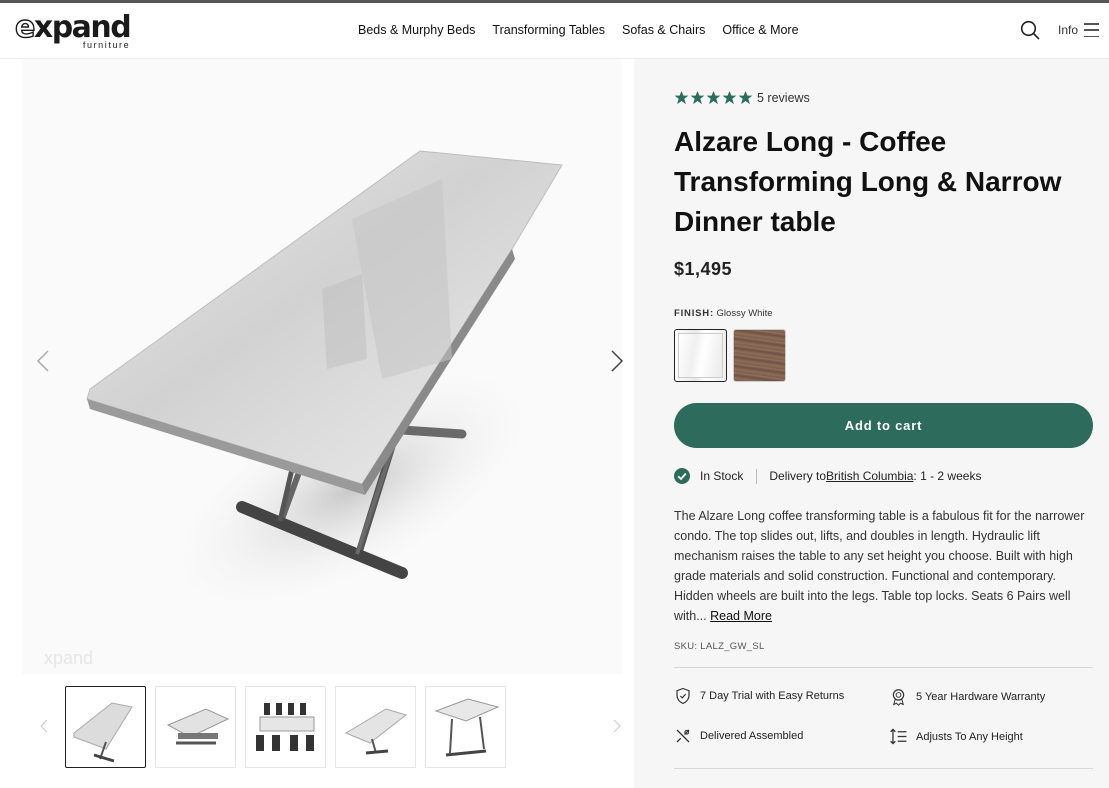  I want to click on reviews-count-link: 5 reviews, so click(783, 98).